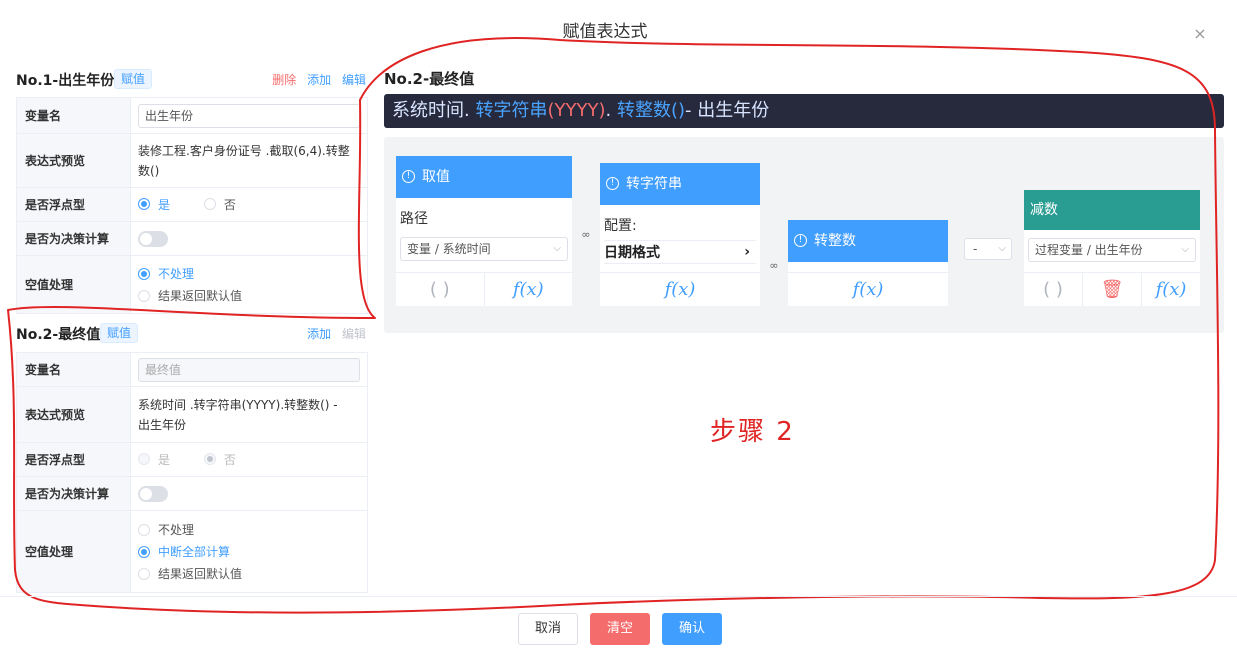 The height and width of the screenshot is (657, 1237). I want to click on cancel-button: 取消, so click(548, 629).